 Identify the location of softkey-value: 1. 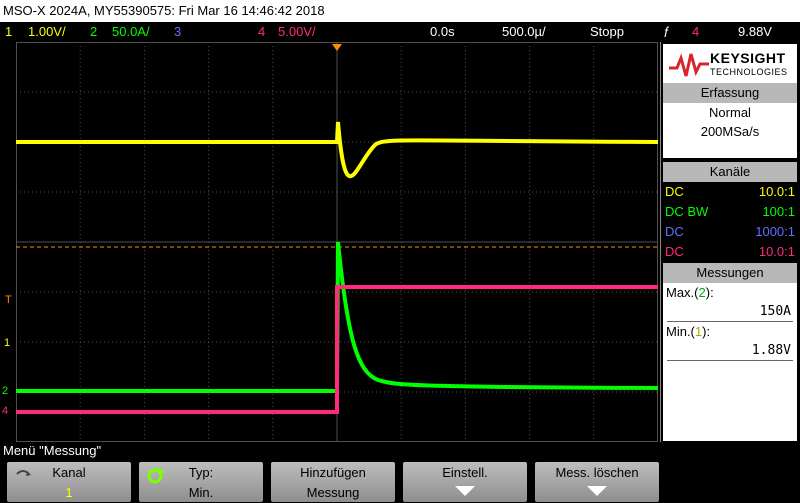
(69, 492).